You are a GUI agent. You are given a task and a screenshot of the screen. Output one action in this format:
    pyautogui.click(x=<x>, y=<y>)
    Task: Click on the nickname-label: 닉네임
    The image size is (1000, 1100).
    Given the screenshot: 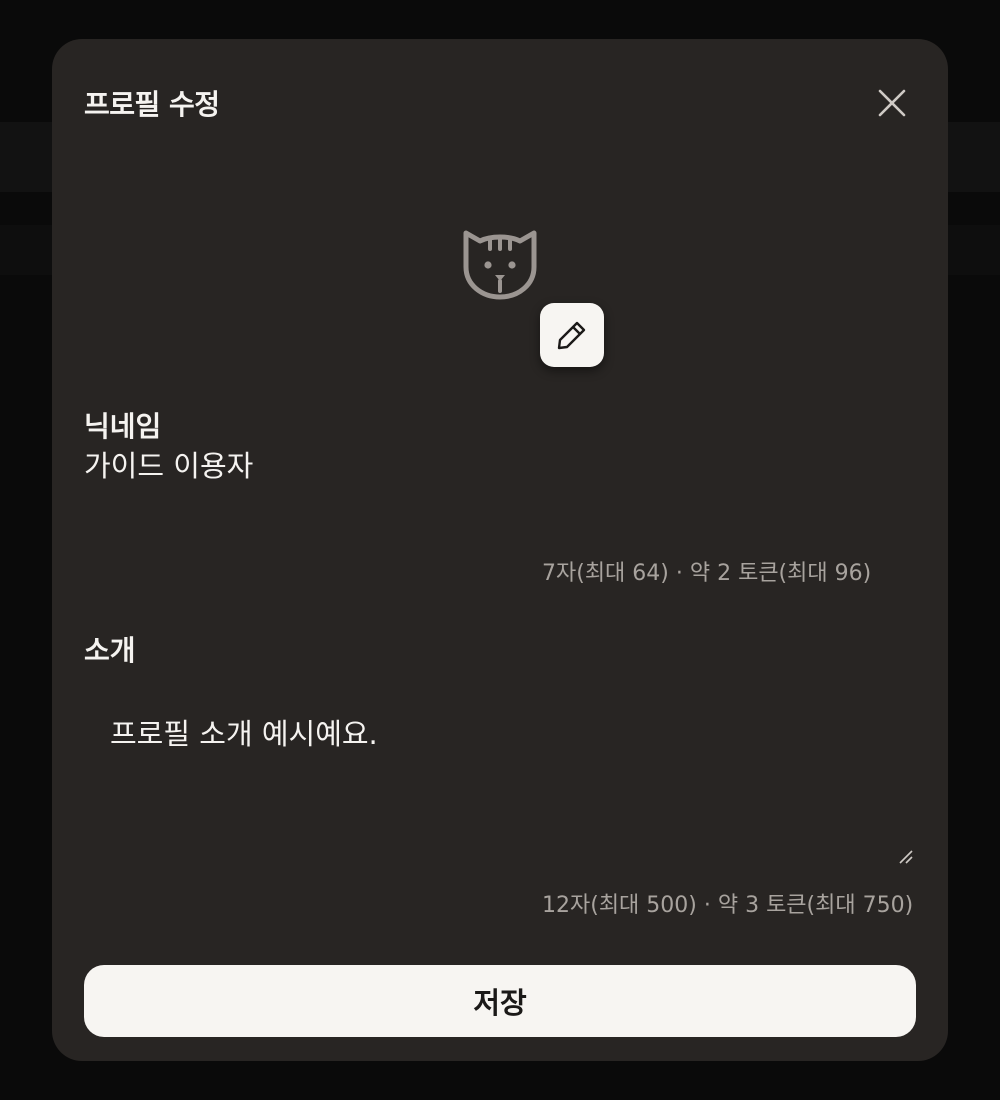 What is the action you would take?
    pyautogui.click(x=123, y=426)
    